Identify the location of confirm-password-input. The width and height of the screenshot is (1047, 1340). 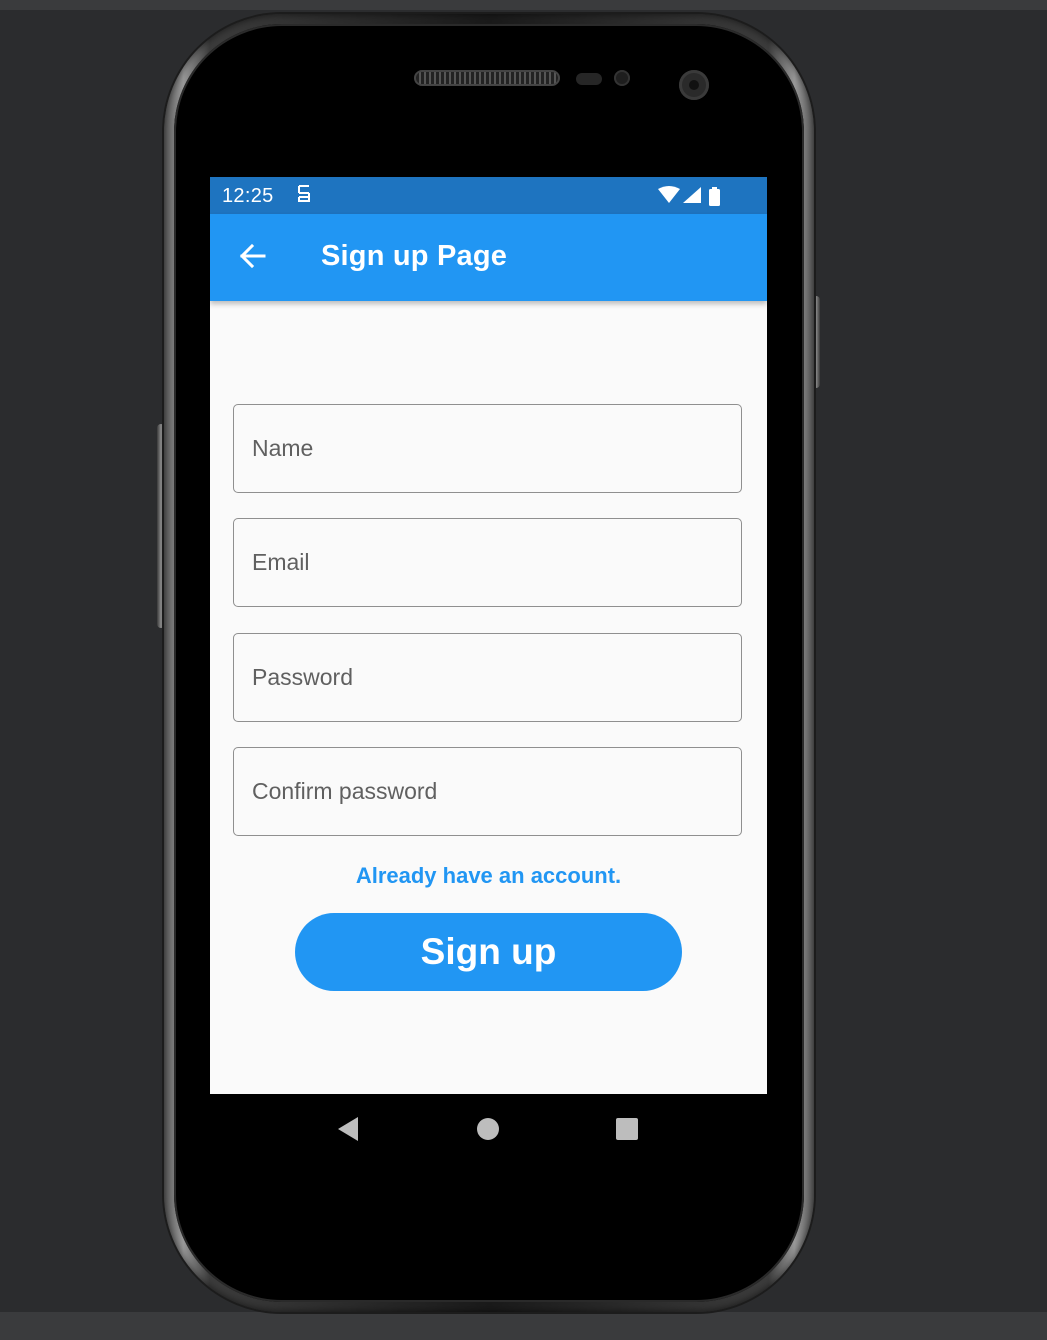
(487, 791).